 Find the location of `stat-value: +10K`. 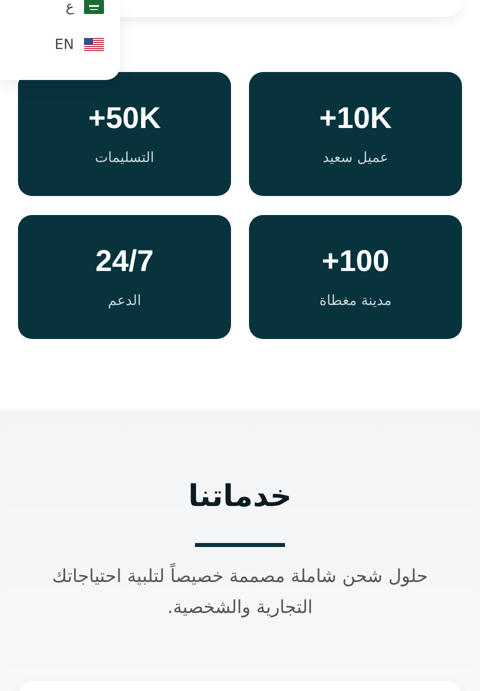

stat-value: +10K is located at coordinates (355, 119).